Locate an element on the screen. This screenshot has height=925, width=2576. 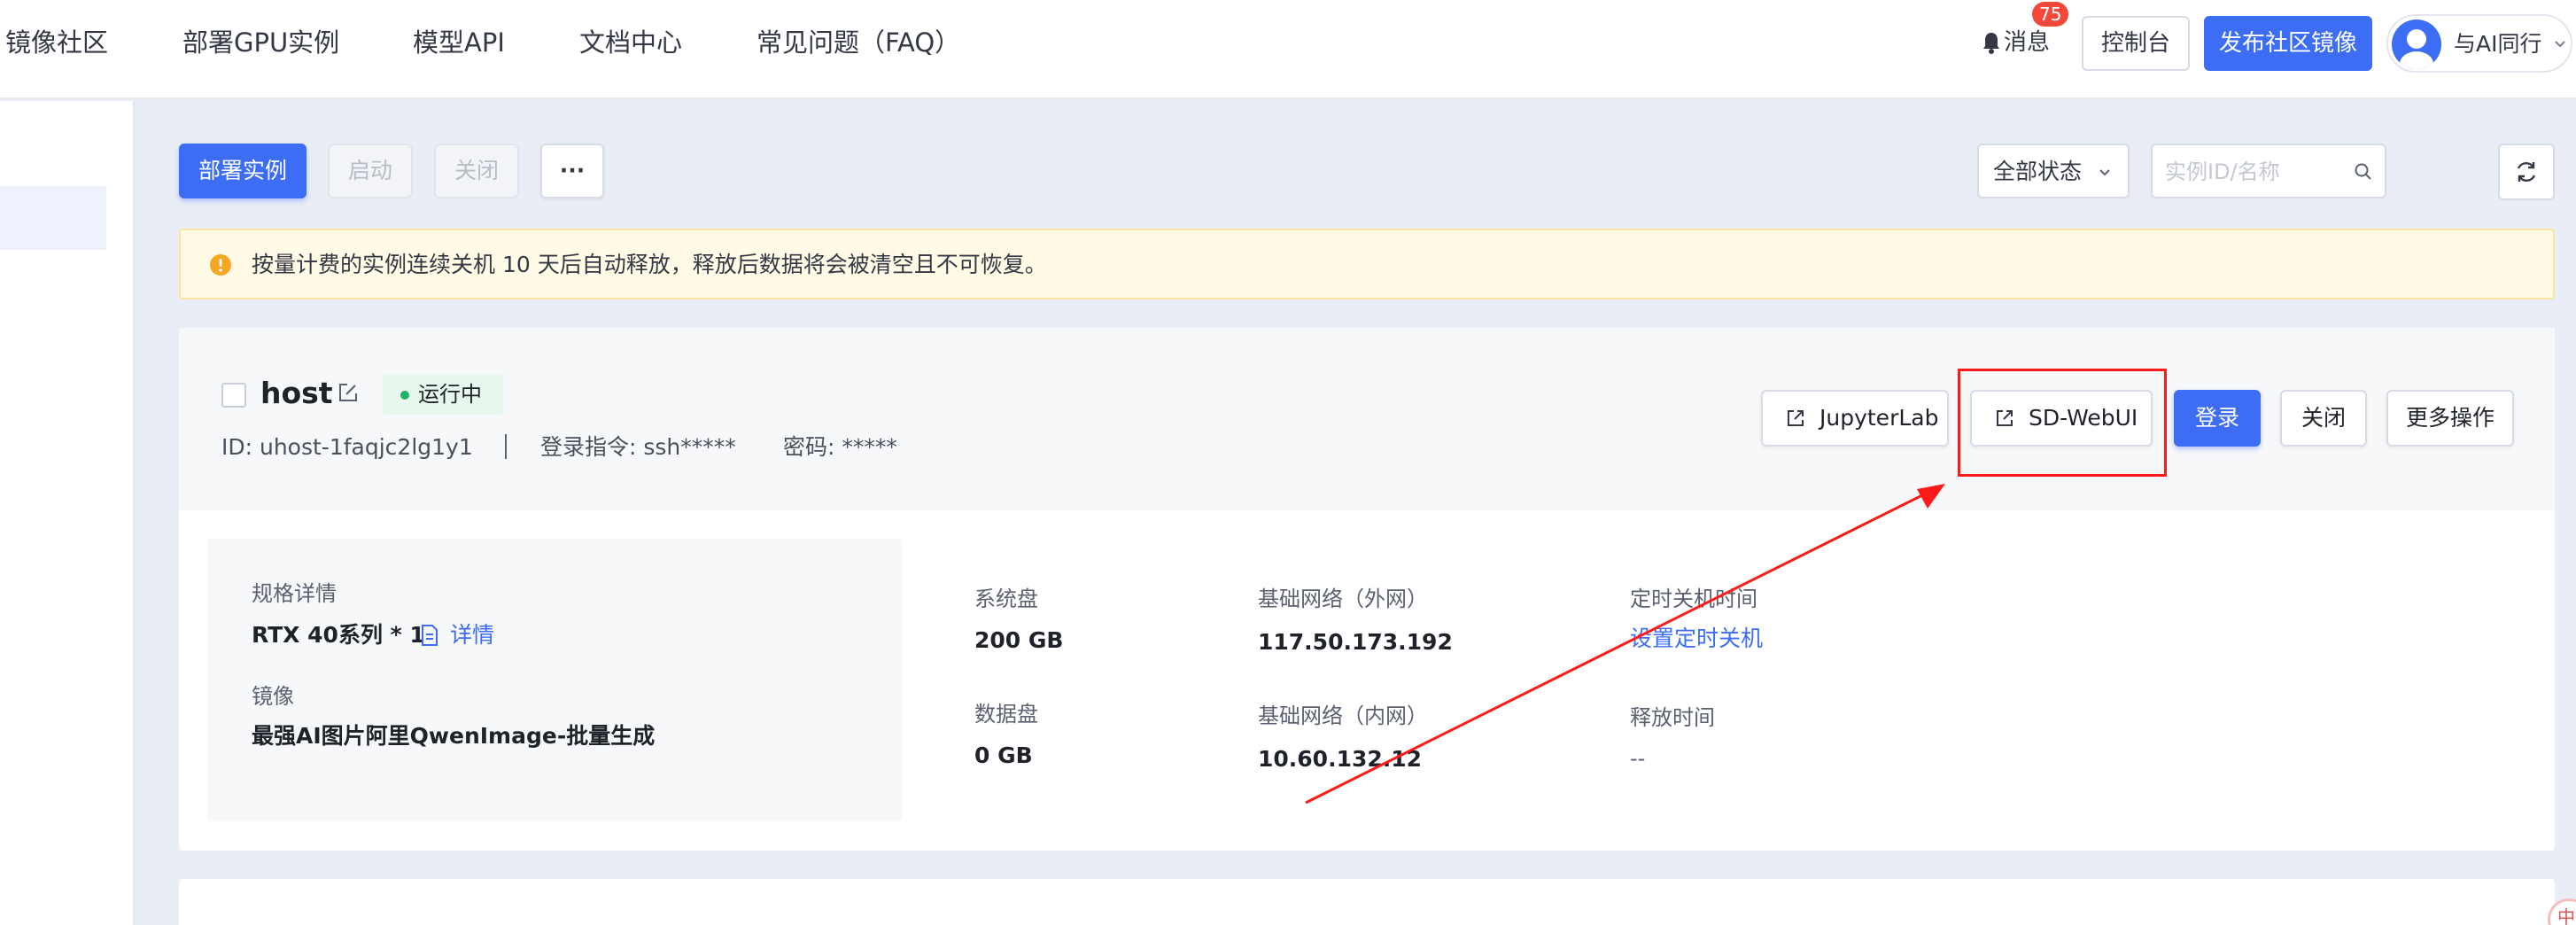
floating-assistant-label: 中 is located at coordinates (2566, 915).